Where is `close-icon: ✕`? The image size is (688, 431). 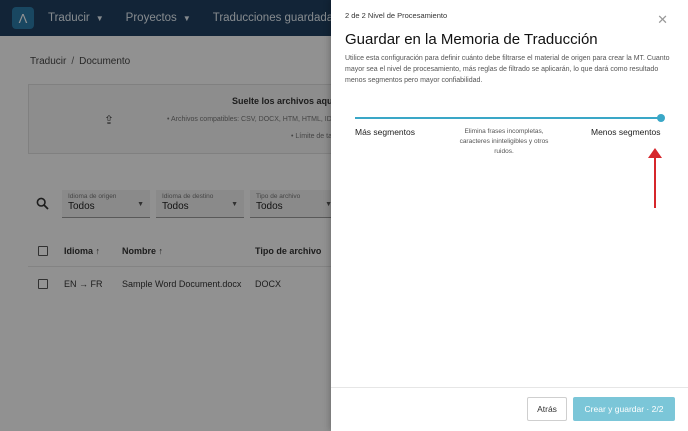
close-icon: ✕ is located at coordinates (662, 20).